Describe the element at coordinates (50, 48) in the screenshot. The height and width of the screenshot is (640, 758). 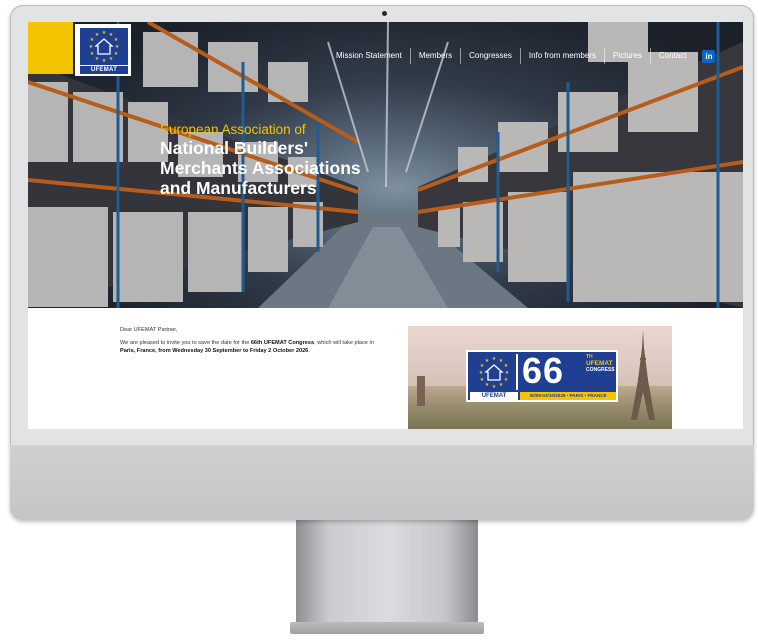
I see `brand-yellow-block` at that location.